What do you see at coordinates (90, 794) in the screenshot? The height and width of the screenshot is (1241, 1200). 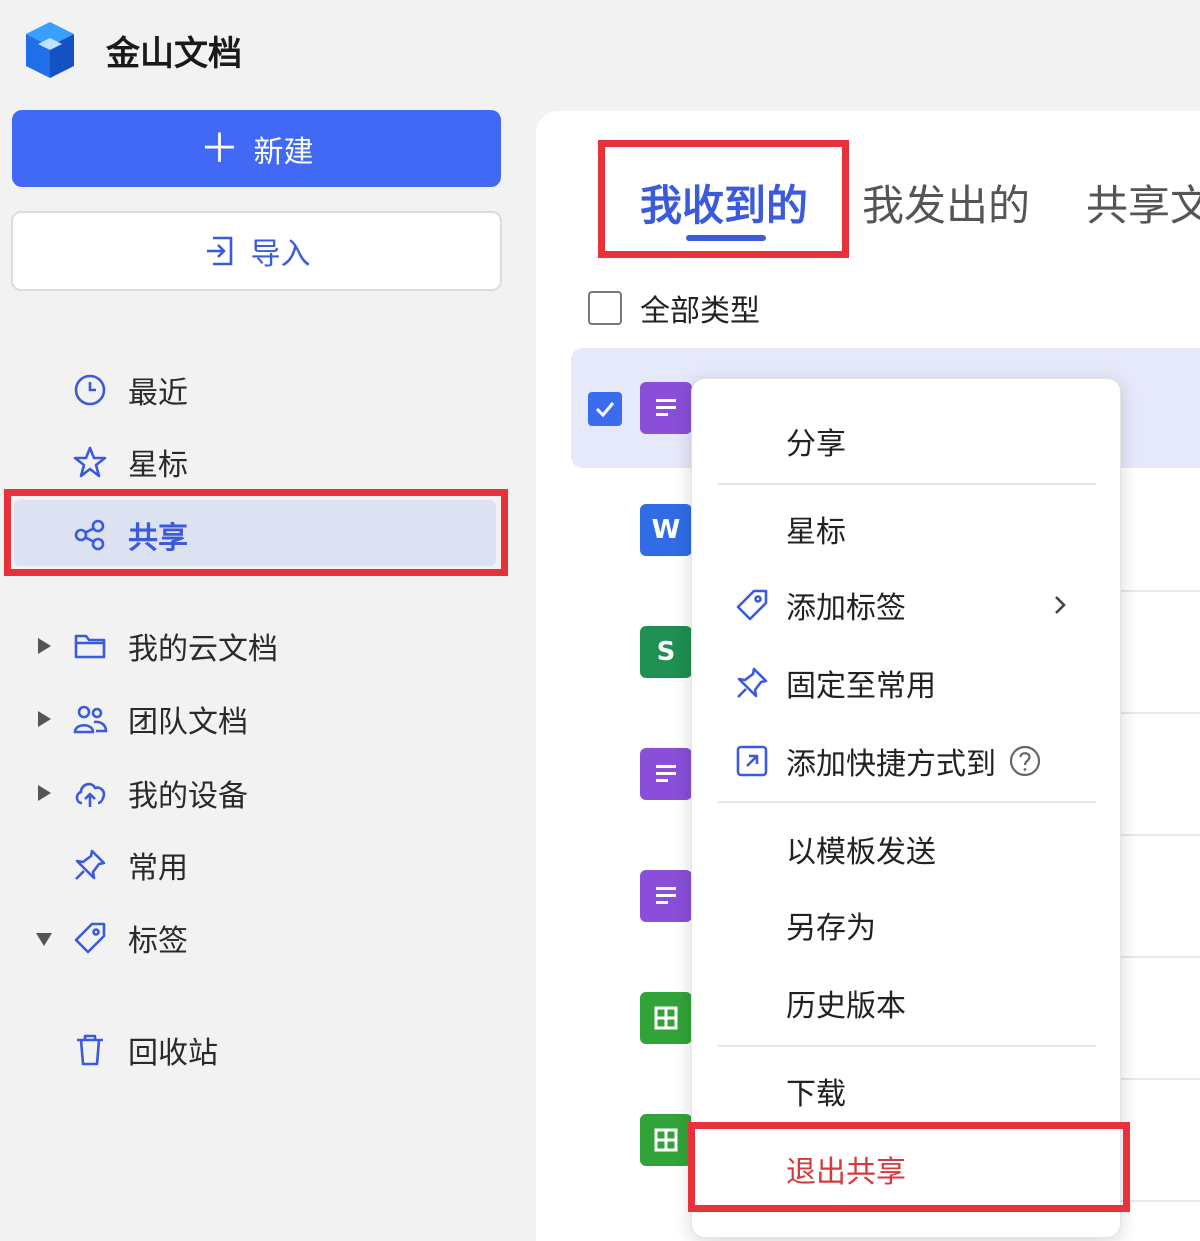 I see `cloud-upload-icon` at bounding box center [90, 794].